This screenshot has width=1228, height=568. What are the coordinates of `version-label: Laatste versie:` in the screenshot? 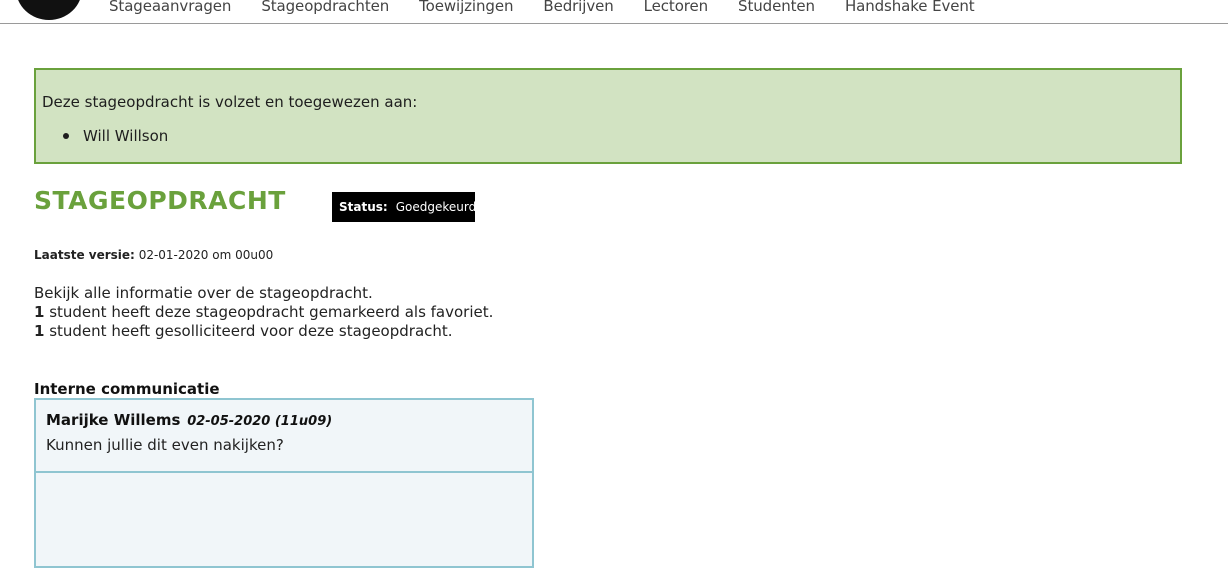 It's located at (84, 255).